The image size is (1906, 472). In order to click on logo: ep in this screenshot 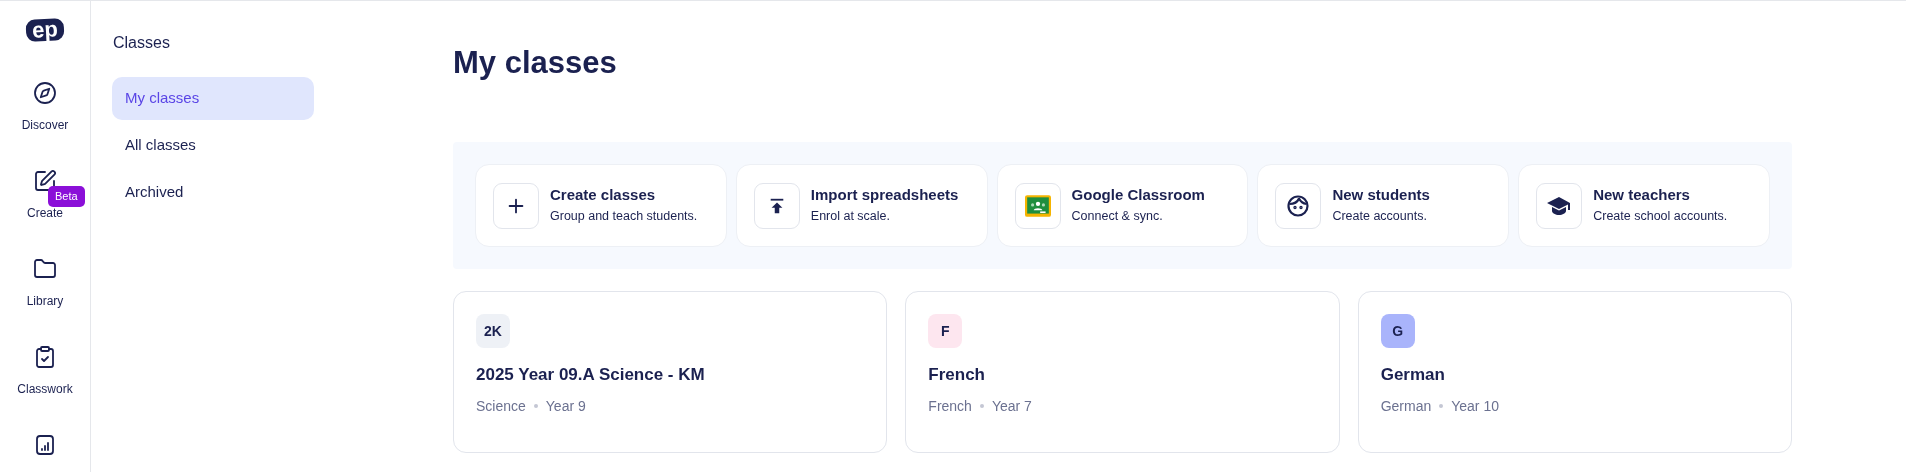, I will do `click(45, 30)`.